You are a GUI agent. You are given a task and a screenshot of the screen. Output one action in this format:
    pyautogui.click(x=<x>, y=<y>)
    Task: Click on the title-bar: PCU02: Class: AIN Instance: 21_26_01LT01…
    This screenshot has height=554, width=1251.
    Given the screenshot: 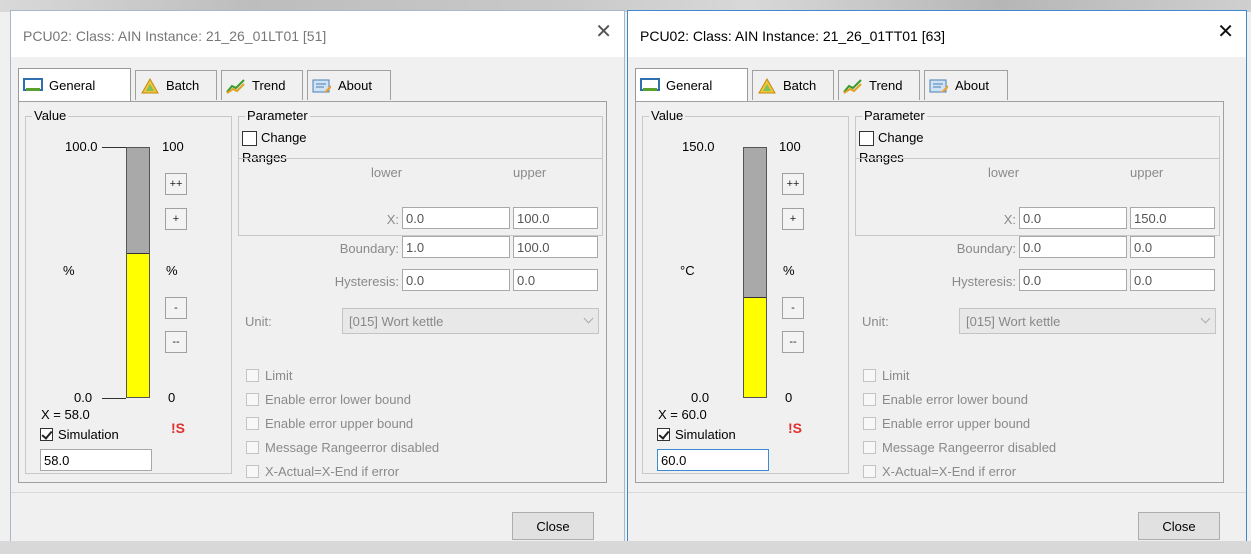 What is the action you would take?
    pyautogui.click(x=317, y=34)
    